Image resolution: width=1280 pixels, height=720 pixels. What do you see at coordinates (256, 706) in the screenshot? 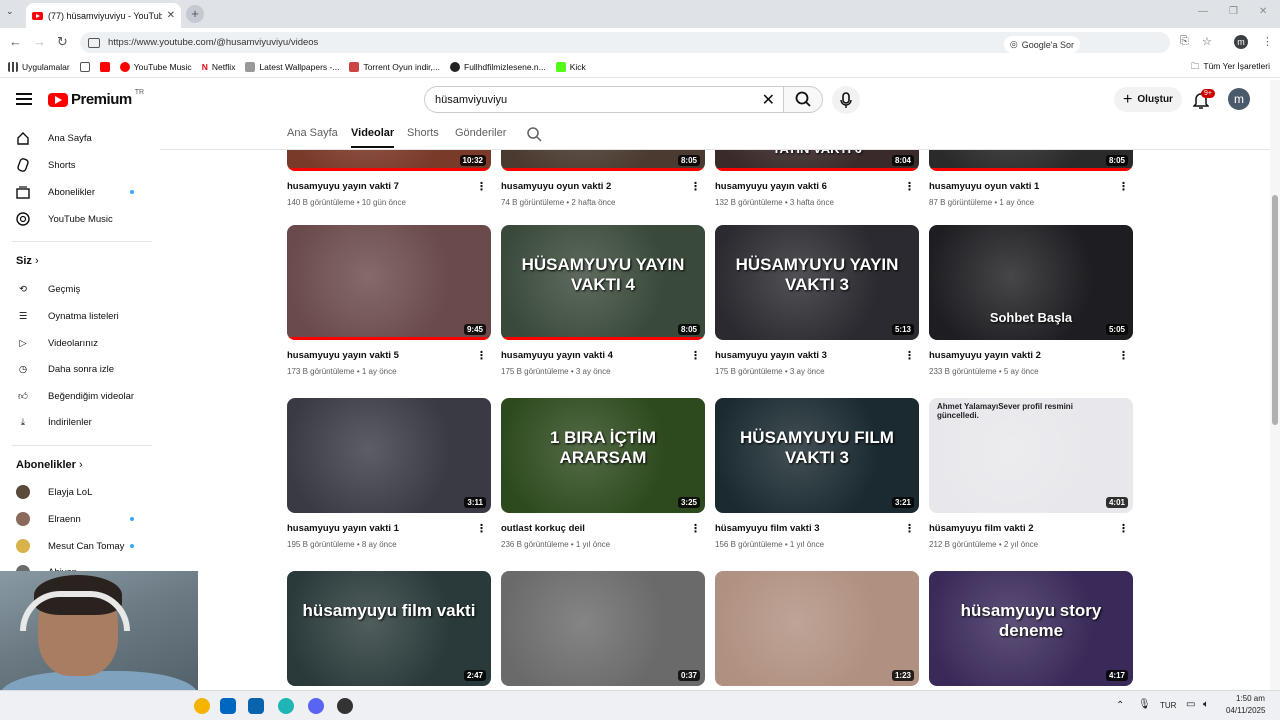
I see `outlook-taskbar-icon` at bounding box center [256, 706].